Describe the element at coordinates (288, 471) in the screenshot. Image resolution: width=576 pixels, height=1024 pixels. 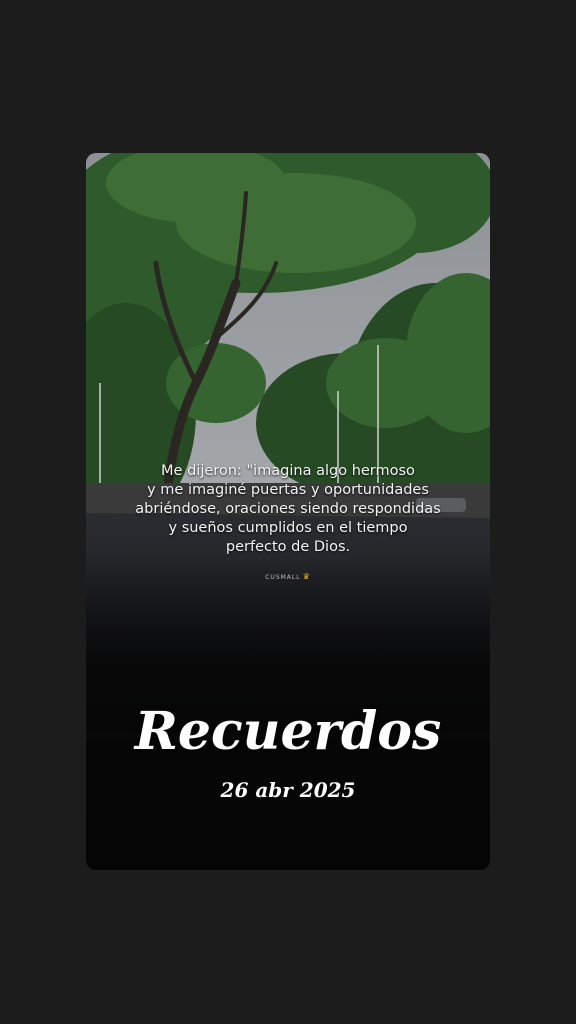
I see `quote-line: Me dijeron: "imagina algo hermoso` at that location.